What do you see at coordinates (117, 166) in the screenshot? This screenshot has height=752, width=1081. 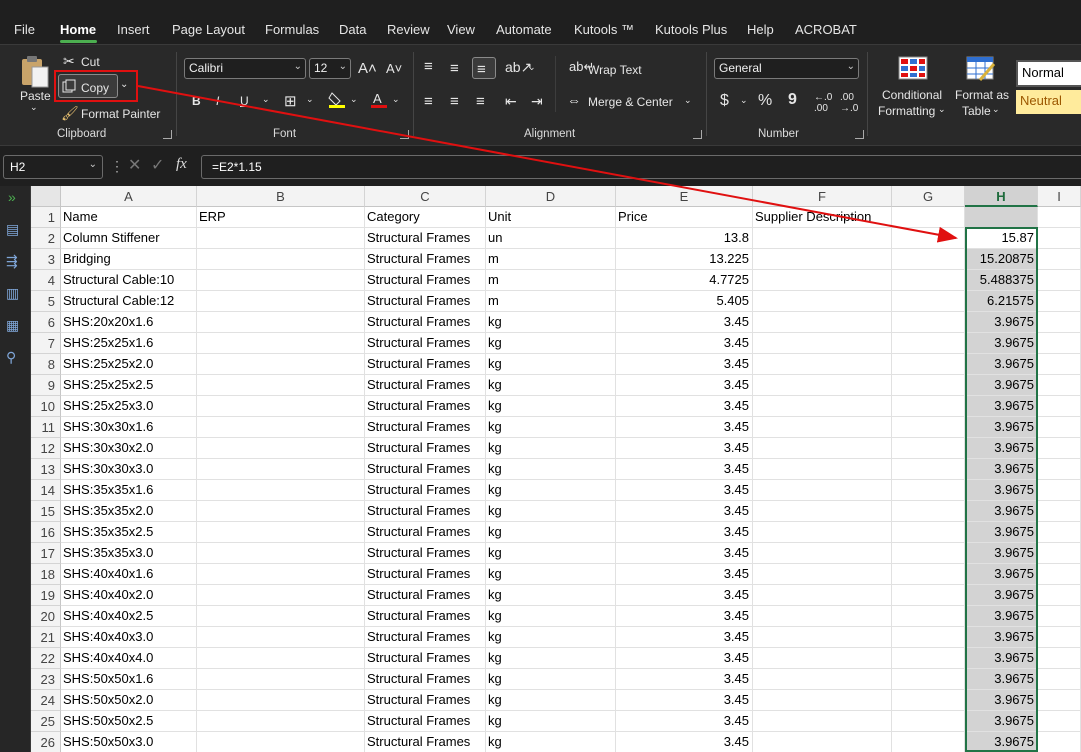 I see `more-options-icon: ⋮` at bounding box center [117, 166].